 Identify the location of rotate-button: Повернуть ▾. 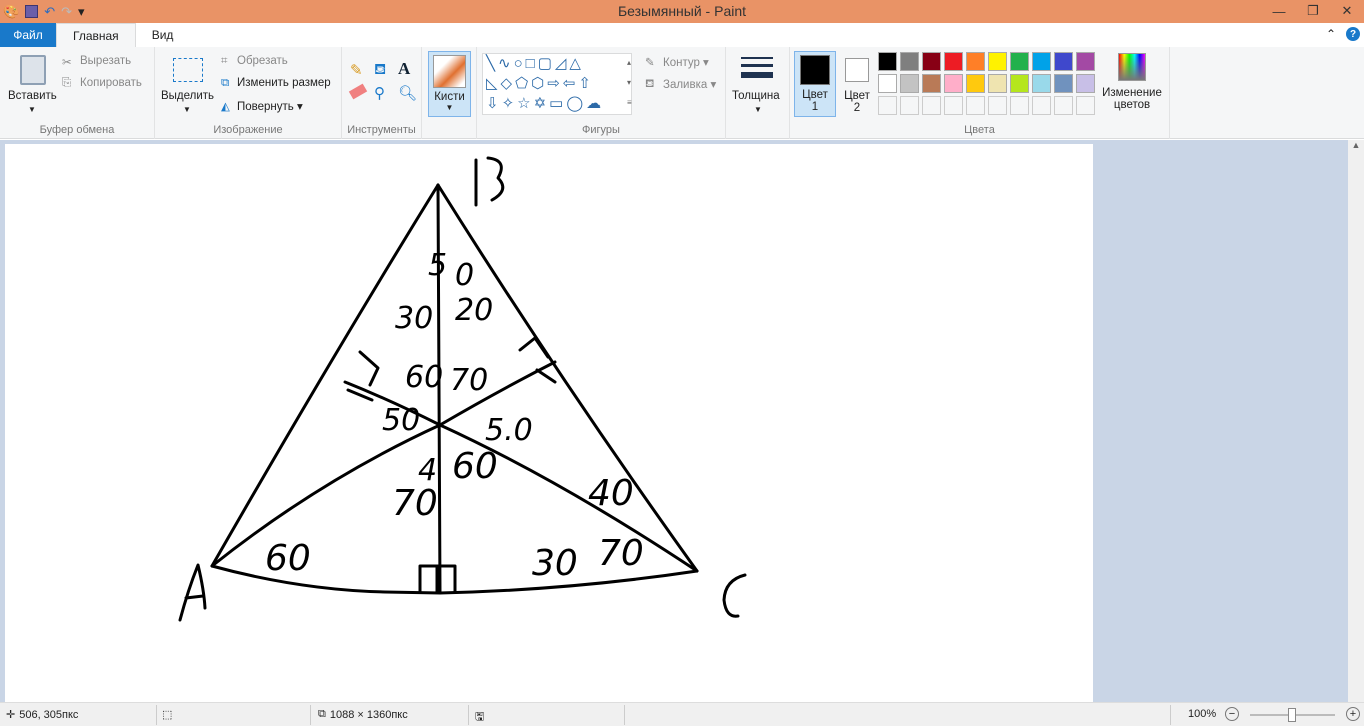
(270, 106).